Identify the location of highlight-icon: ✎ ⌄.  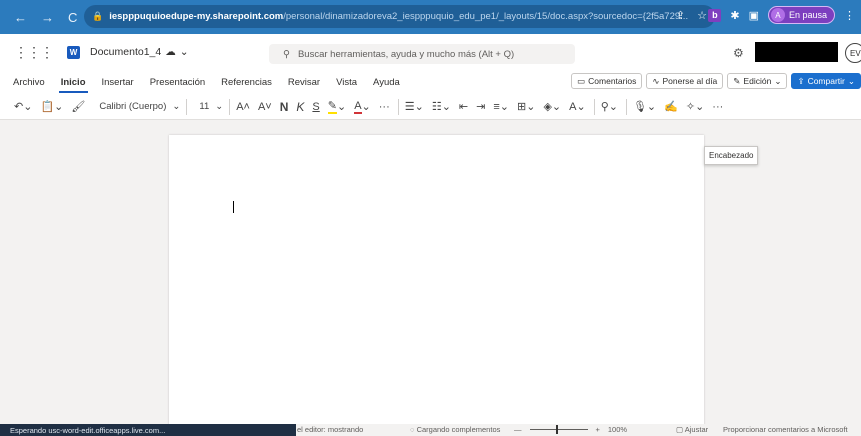
(336, 106).